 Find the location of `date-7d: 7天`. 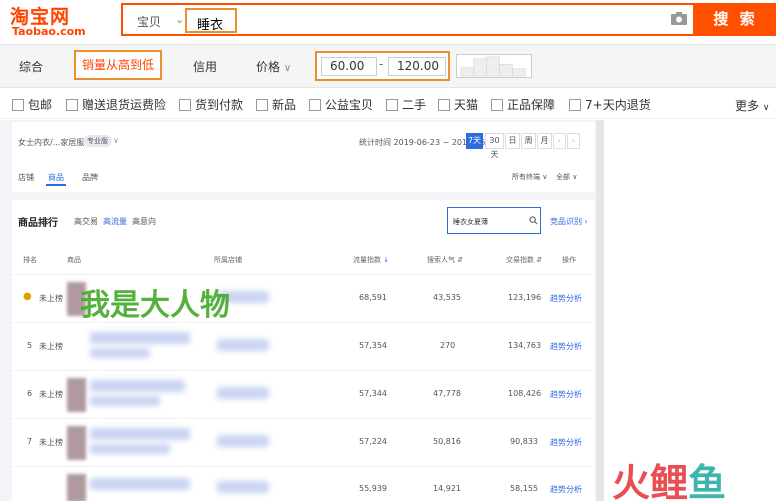

date-7d: 7天 is located at coordinates (474, 141).